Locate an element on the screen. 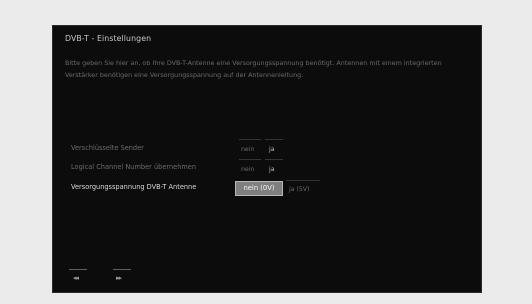 This screenshot has height=304, width=532. option-yes-lcn: ja is located at coordinates (272, 169).